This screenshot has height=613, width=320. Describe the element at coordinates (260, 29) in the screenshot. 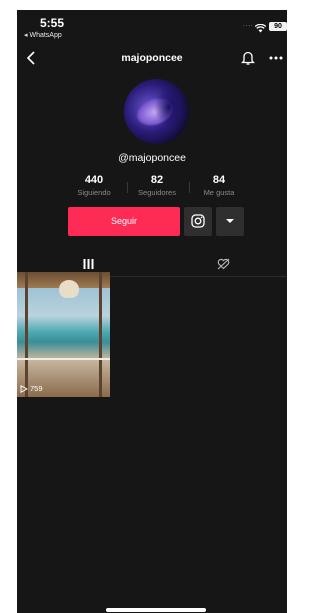

I see `wifi-icon` at that location.